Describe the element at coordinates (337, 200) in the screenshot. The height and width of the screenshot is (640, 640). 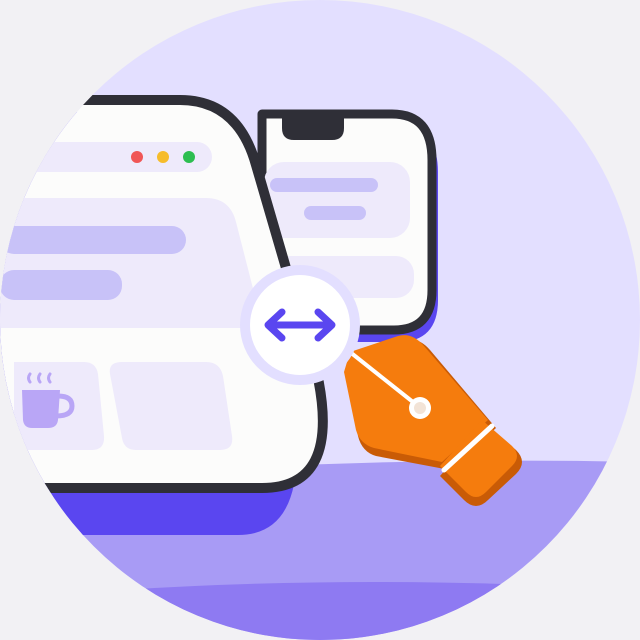
I see `phone-content-block` at that location.